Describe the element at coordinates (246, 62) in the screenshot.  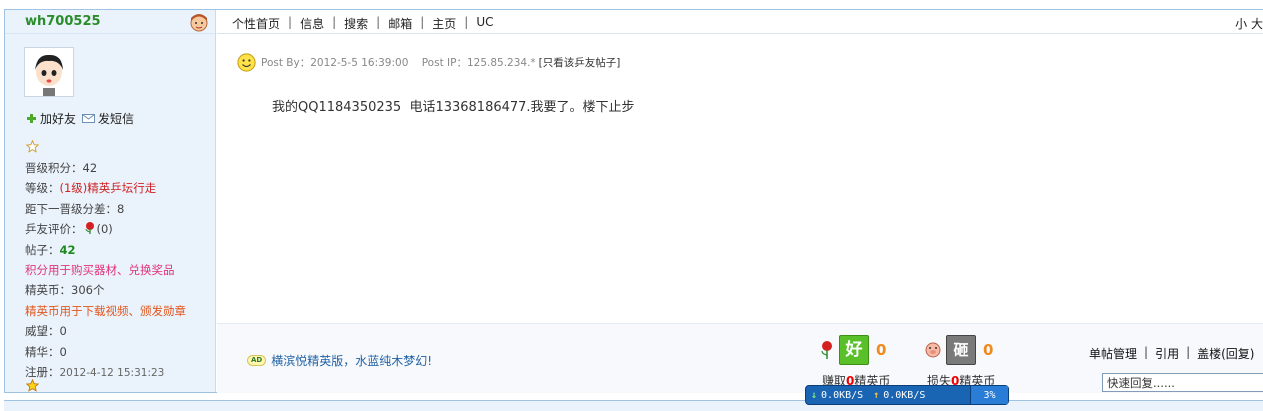
I see `smiley-icon` at that location.